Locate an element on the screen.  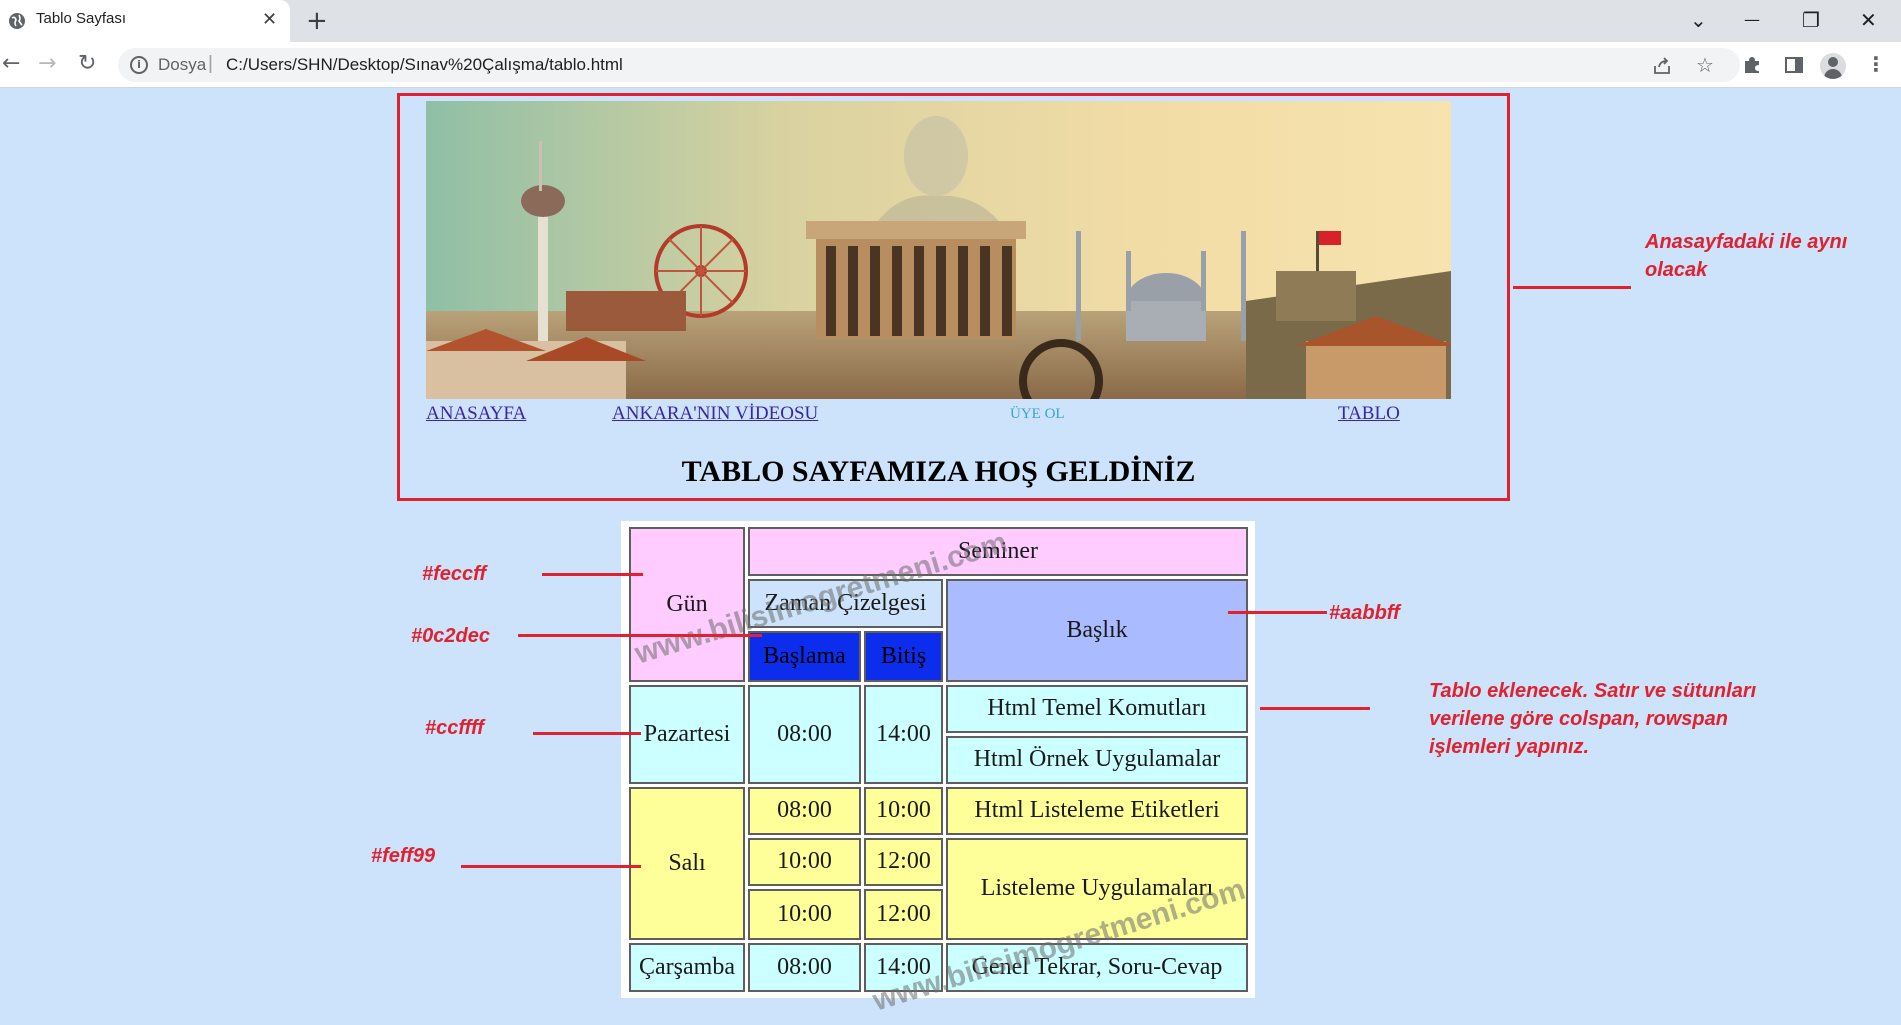
monday-topic-1: Html Temel Komutları is located at coordinates (1097, 709).